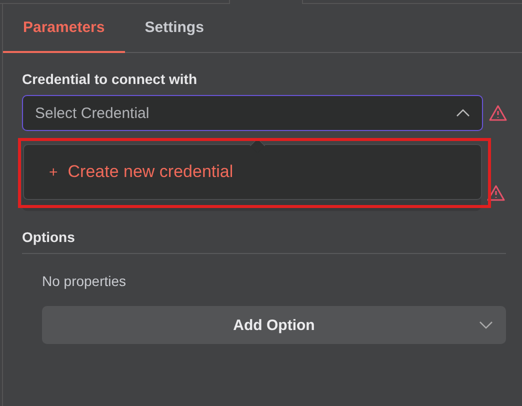 This screenshot has width=522, height=406. I want to click on field-label: Credential to connect with, so click(110, 80).